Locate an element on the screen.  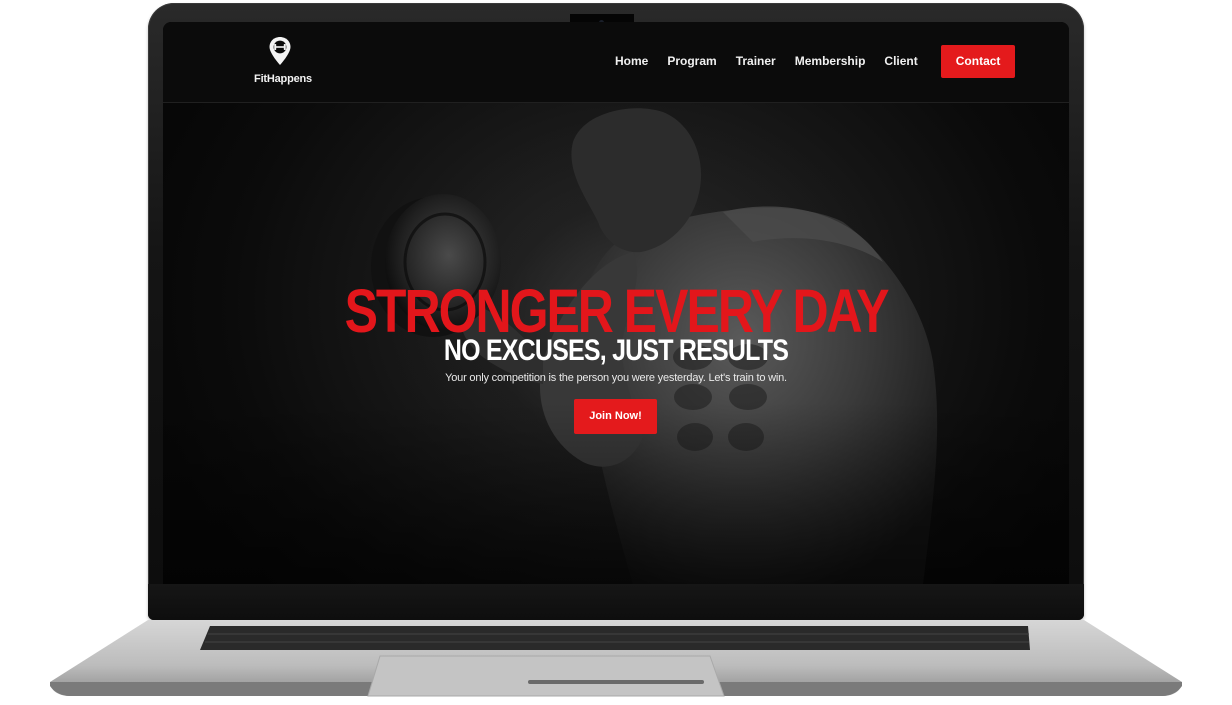
hero-title: STRONGER EVERY DAY is located at coordinates (617, 311).